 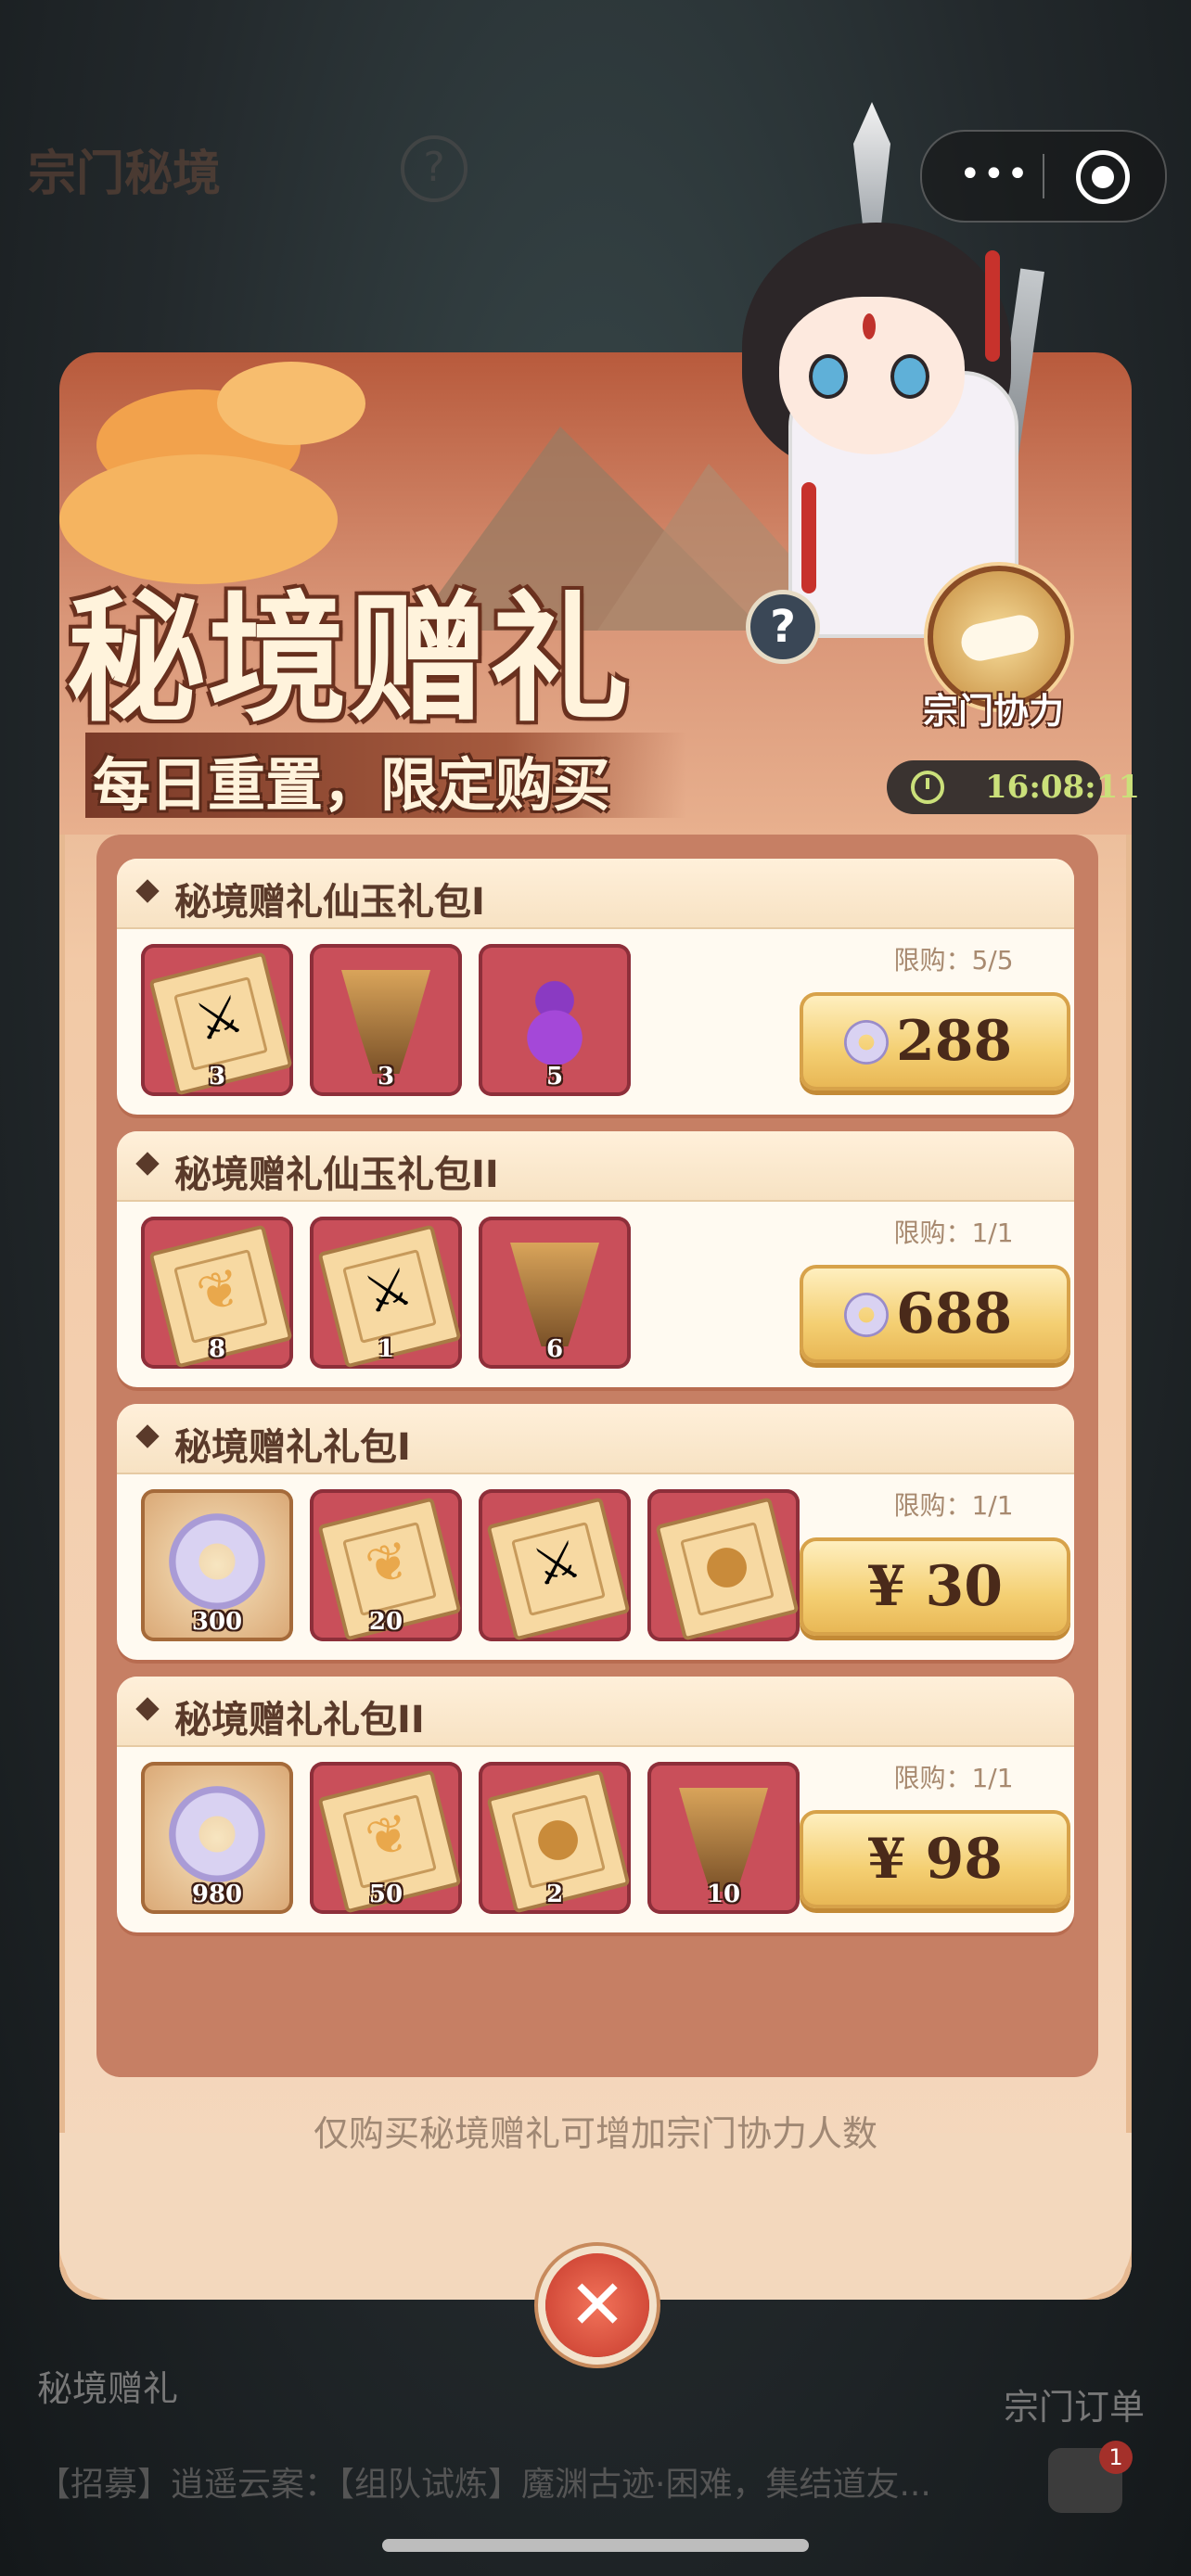 I want to click on clock-icon, so click(x=927, y=787).